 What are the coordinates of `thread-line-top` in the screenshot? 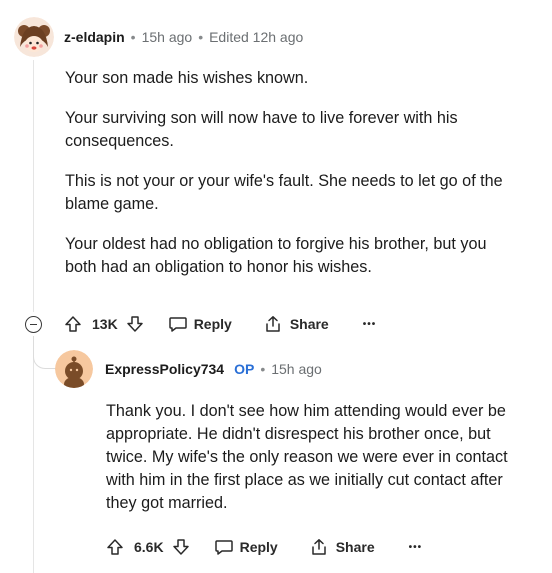 It's located at (33, 186).